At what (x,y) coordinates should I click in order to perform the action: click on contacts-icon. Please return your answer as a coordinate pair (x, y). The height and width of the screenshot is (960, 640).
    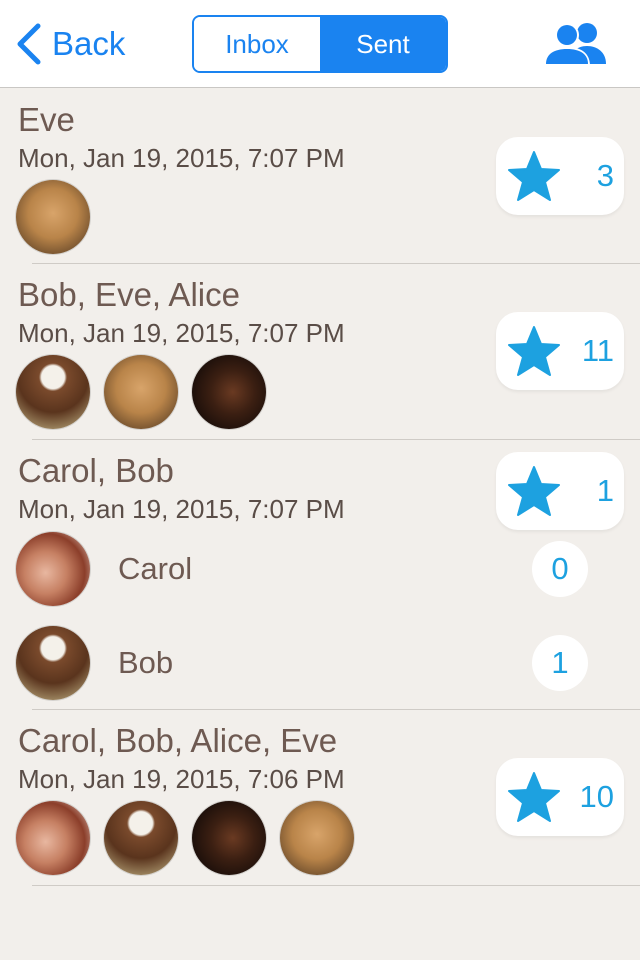
    Looking at the image, I should click on (575, 44).